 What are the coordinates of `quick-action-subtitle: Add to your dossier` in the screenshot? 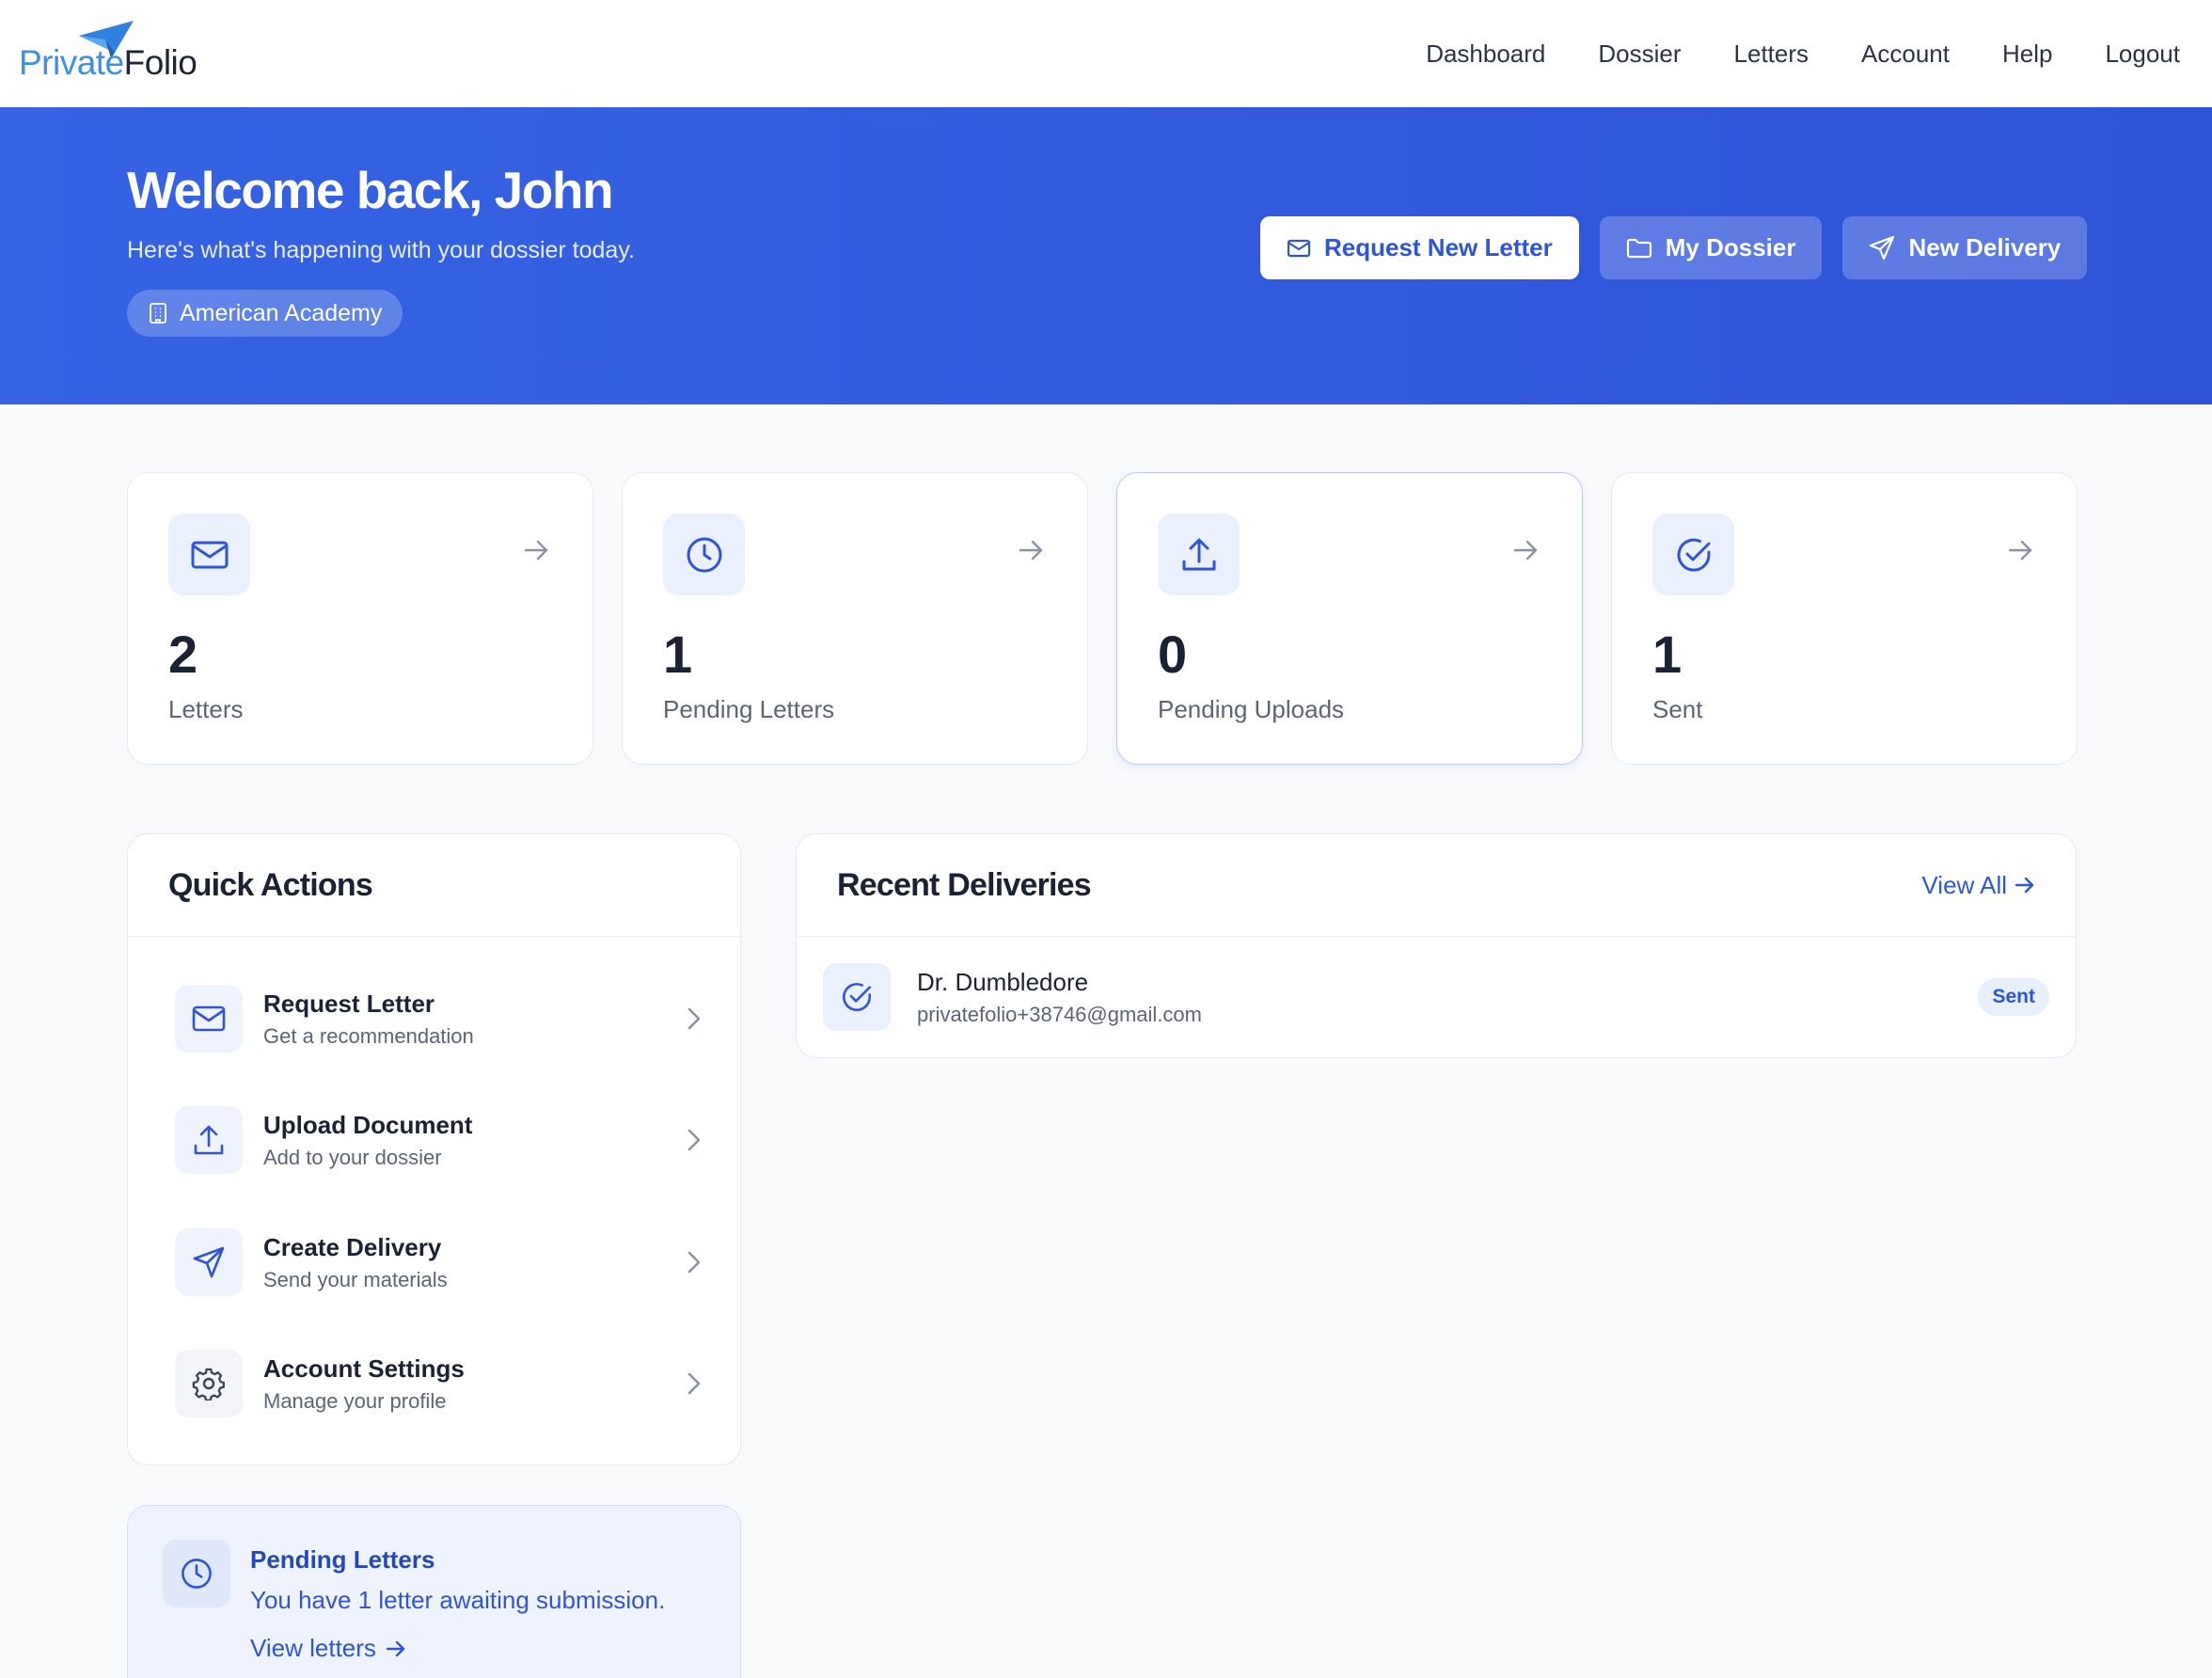 It's located at (352, 1157).